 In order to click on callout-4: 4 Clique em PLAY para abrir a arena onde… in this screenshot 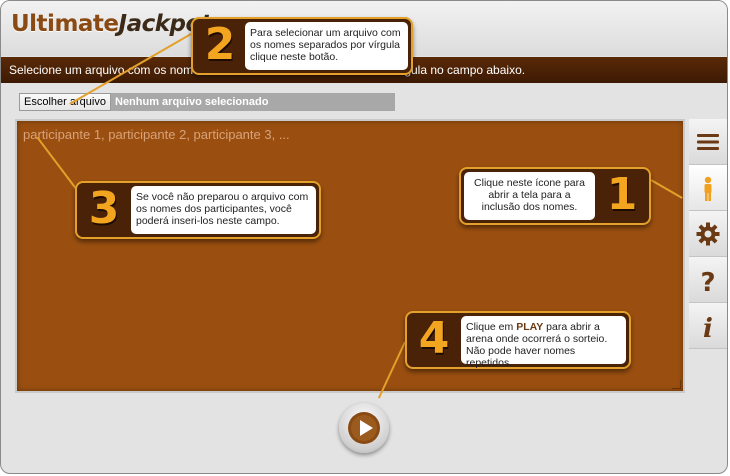, I will do `click(518, 340)`.